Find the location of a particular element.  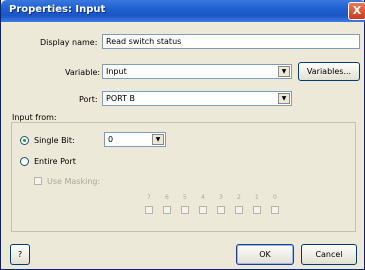

bit-label-3: 3 is located at coordinates (221, 197).